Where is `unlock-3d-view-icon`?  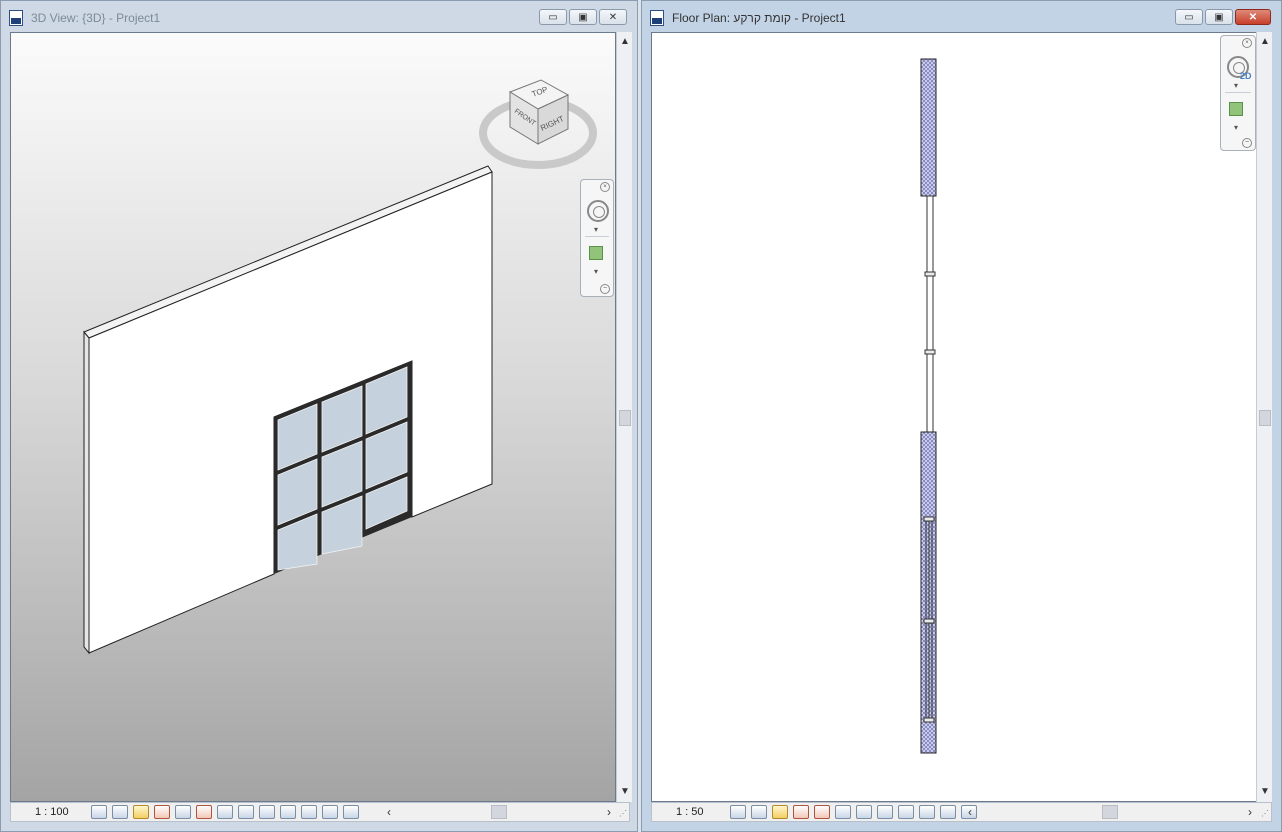 unlock-3d-view-icon is located at coordinates (225, 812).